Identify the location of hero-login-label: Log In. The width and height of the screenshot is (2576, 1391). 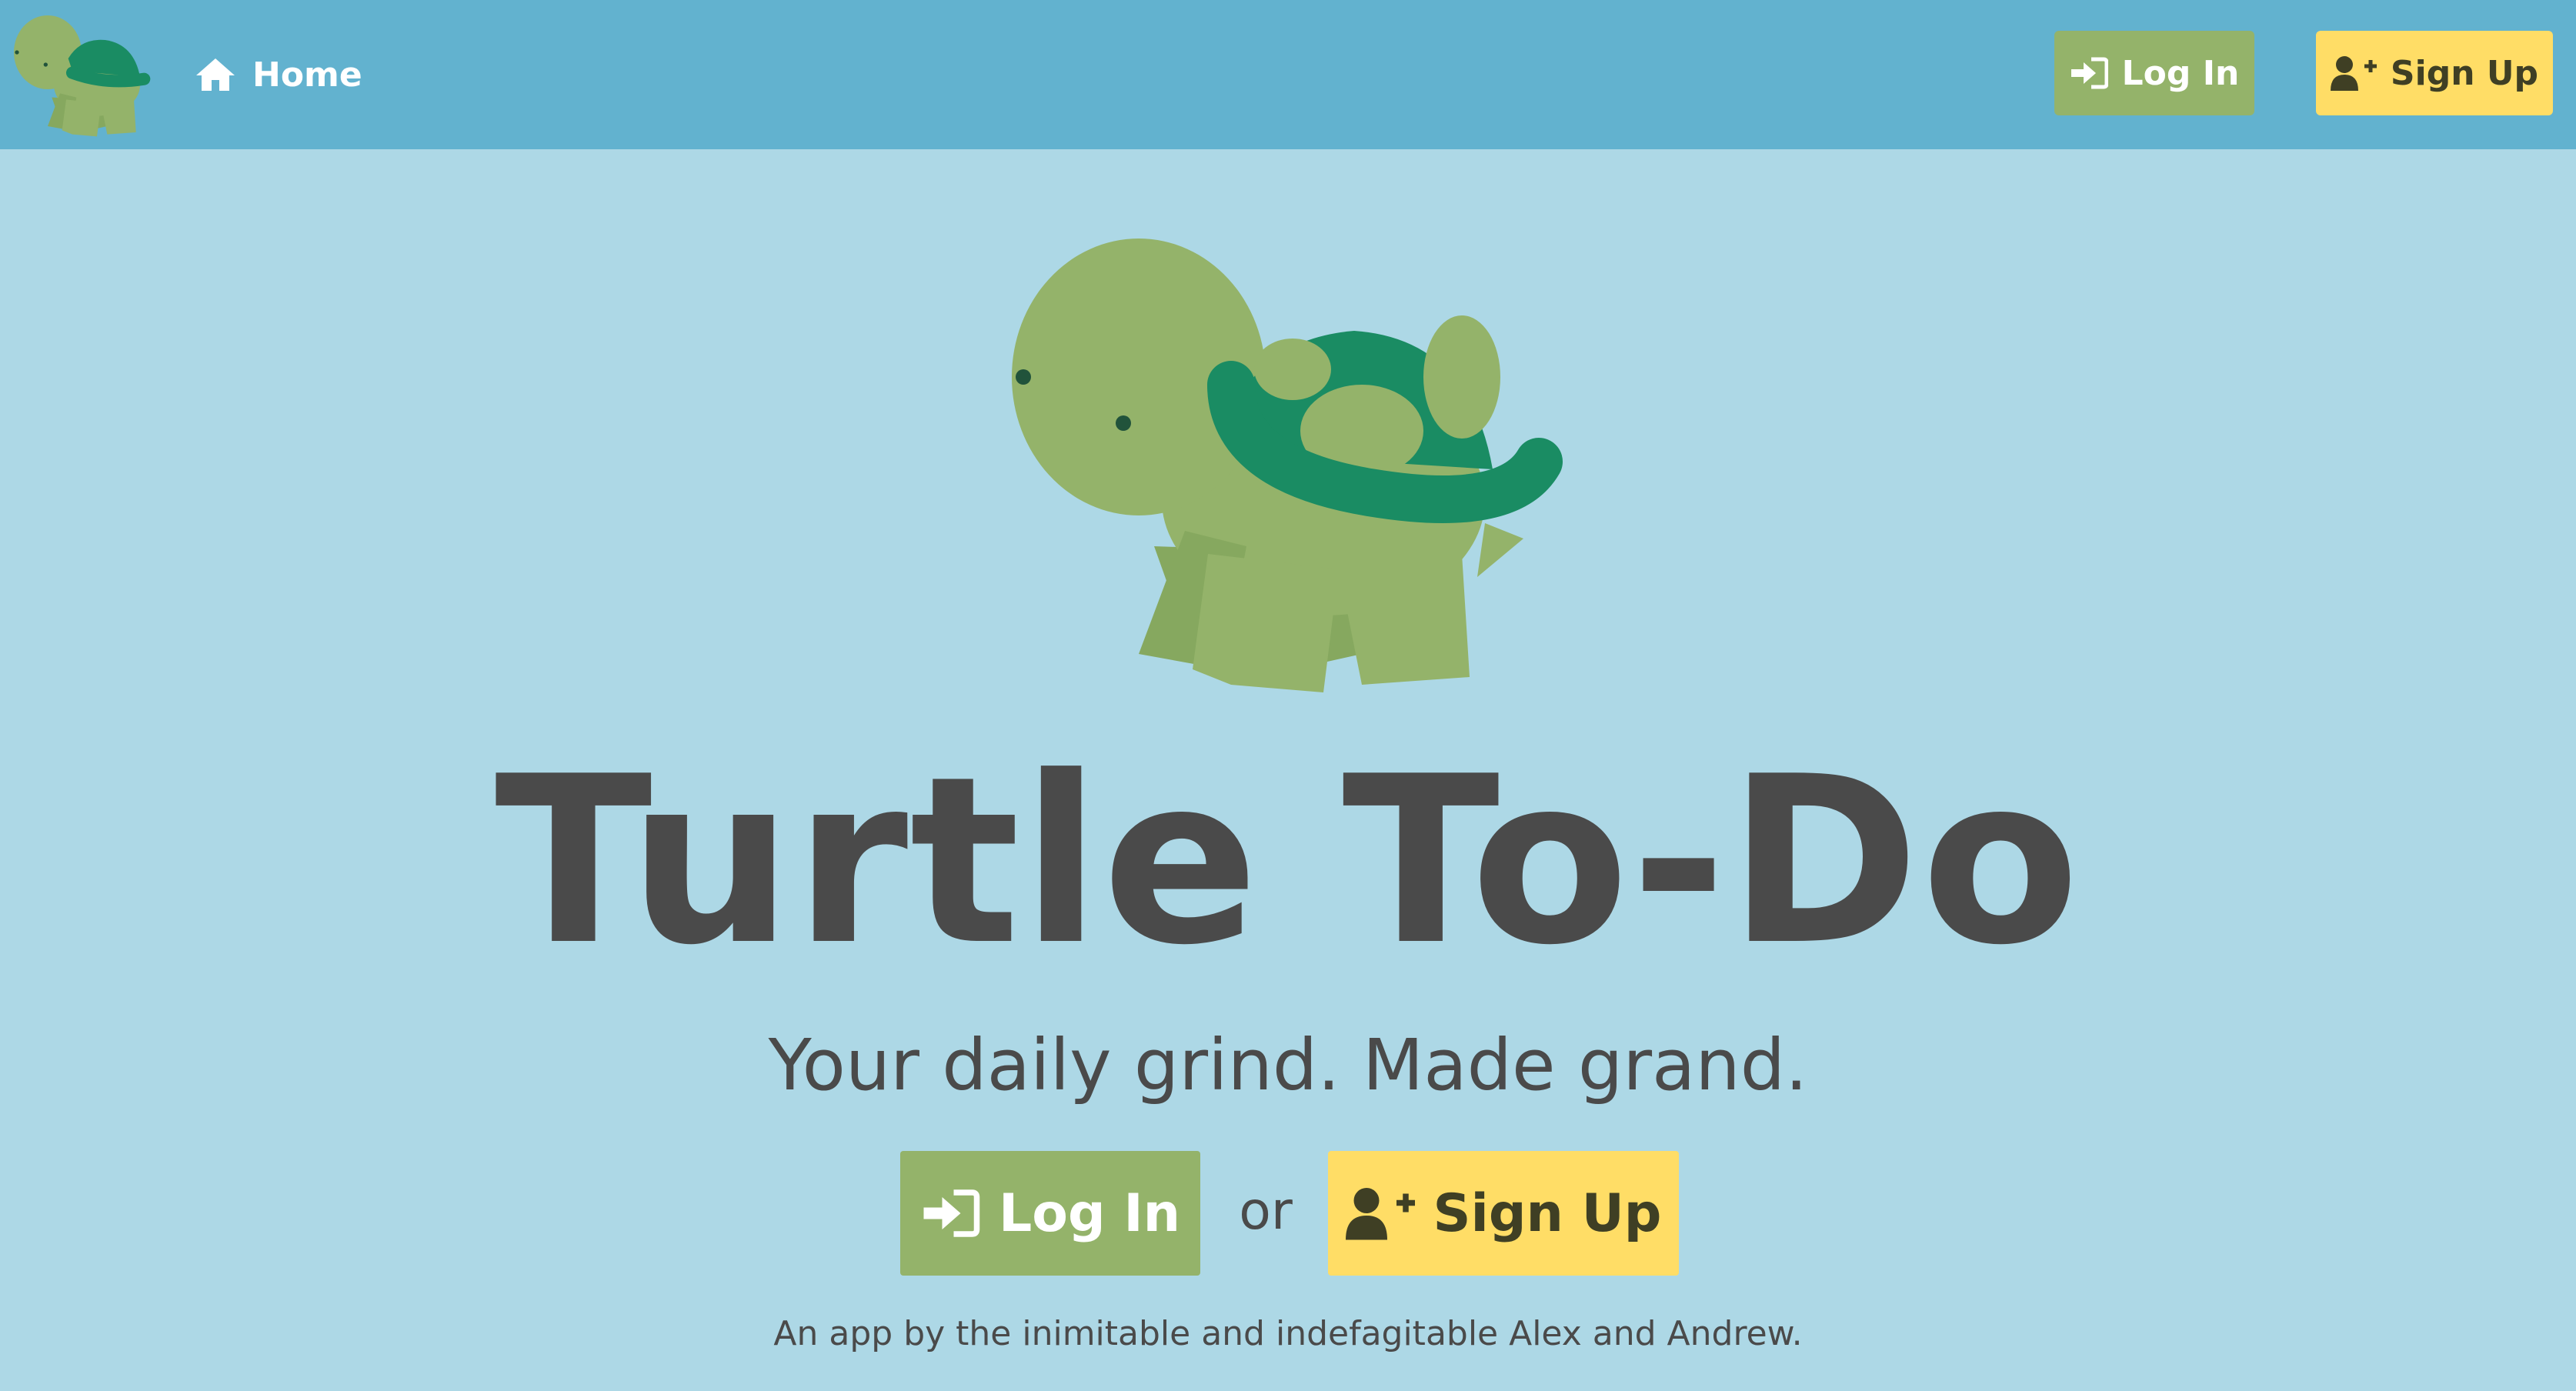
(1089, 1213).